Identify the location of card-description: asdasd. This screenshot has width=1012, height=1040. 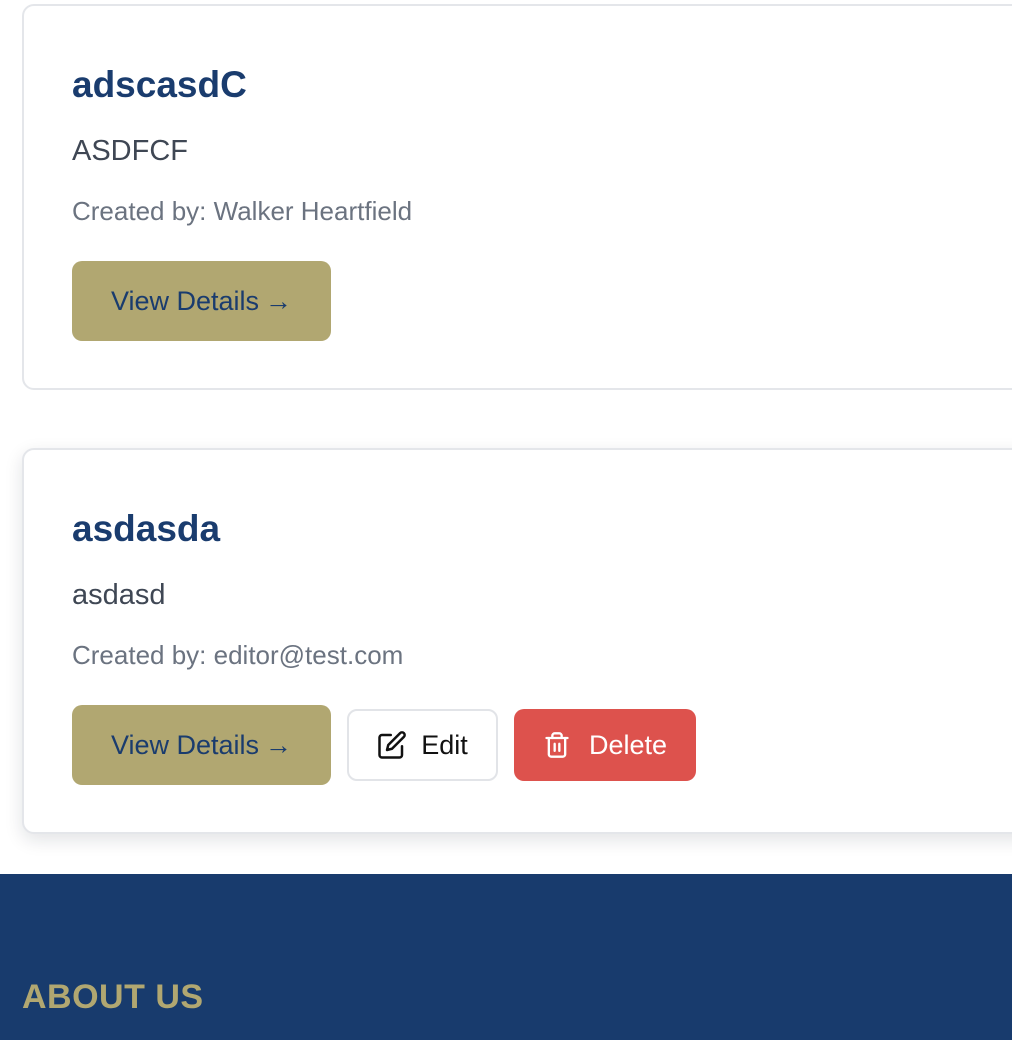
(119, 595).